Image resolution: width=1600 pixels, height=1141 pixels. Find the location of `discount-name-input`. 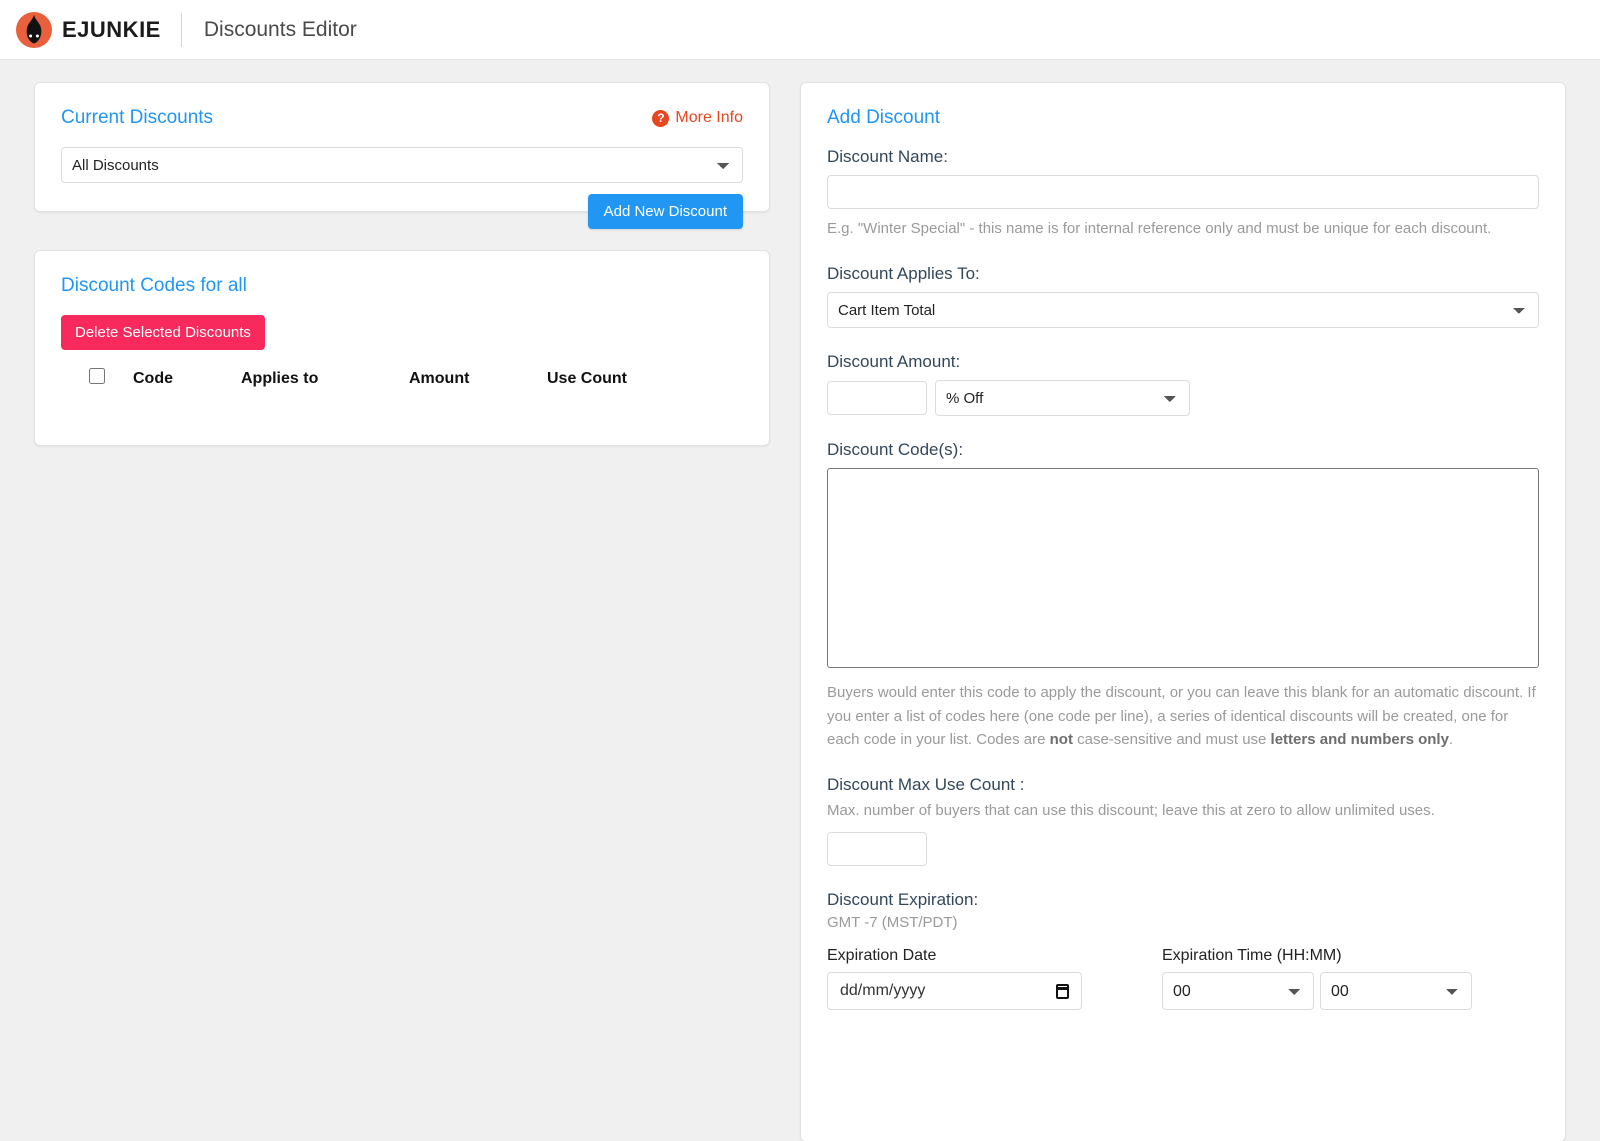

discount-name-input is located at coordinates (1183, 192).